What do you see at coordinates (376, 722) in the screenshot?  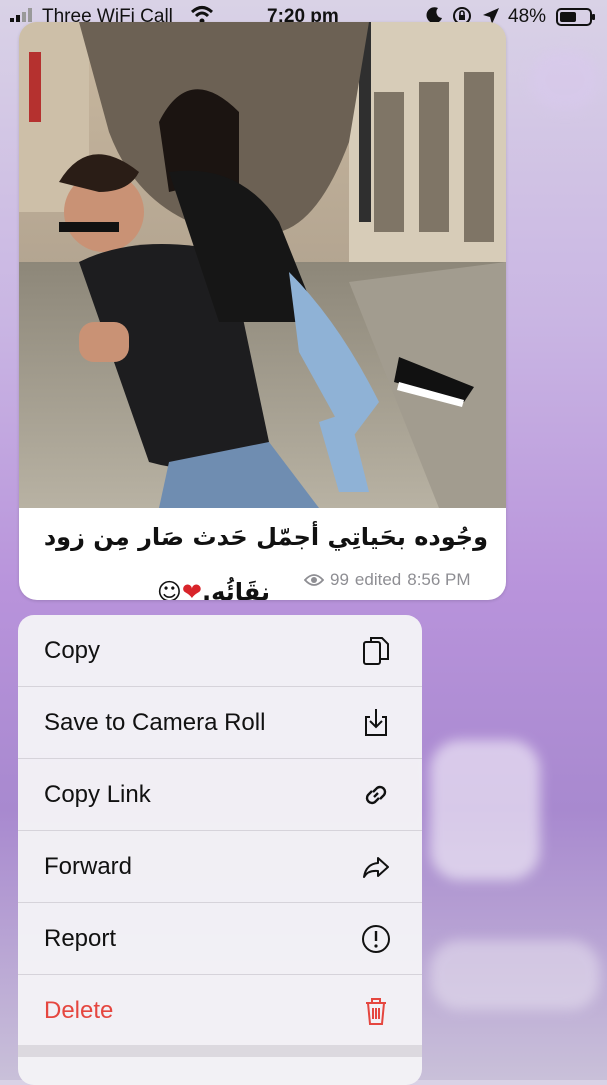 I see `save-download-icon` at bounding box center [376, 722].